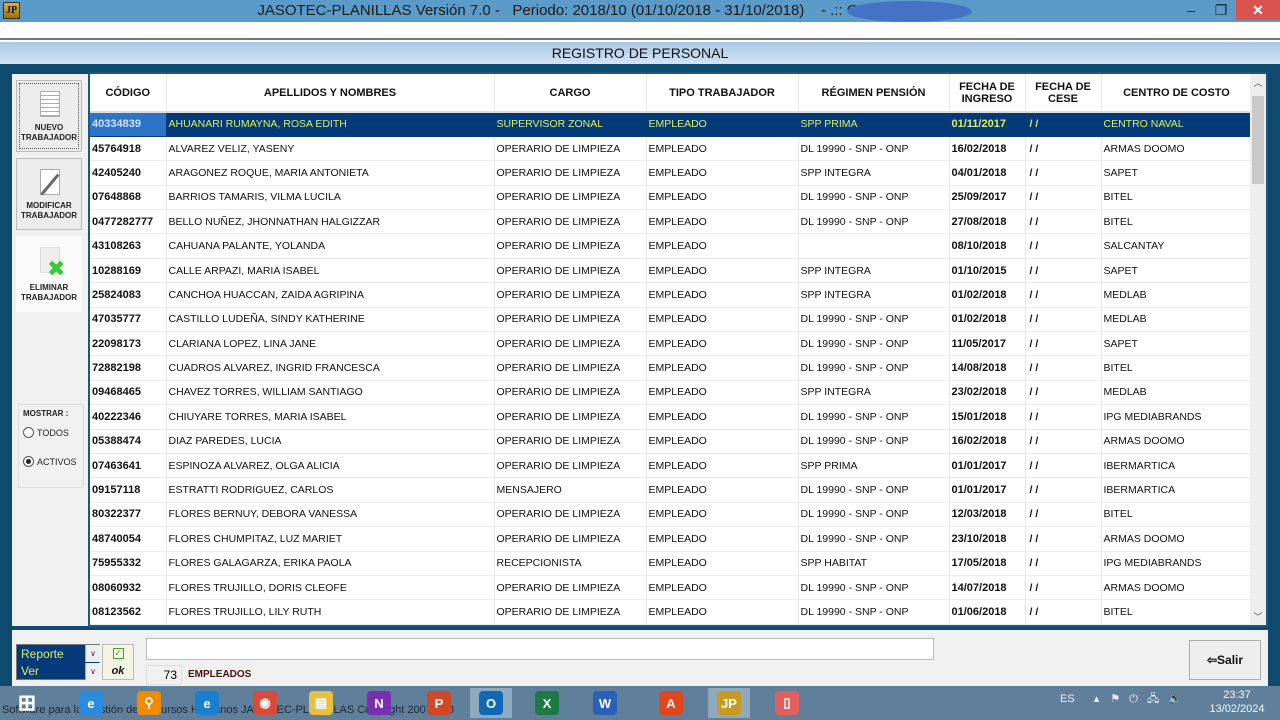 Image resolution: width=1280 pixels, height=720 pixels. What do you see at coordinates (118, 662) in the screenshot?
I see `ok-button: ✓ ok` at bounding box center [118, 662].